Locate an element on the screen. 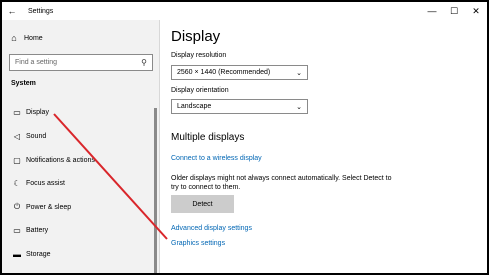  sidebar-item-label: Home is located at coordinates (33, 38).